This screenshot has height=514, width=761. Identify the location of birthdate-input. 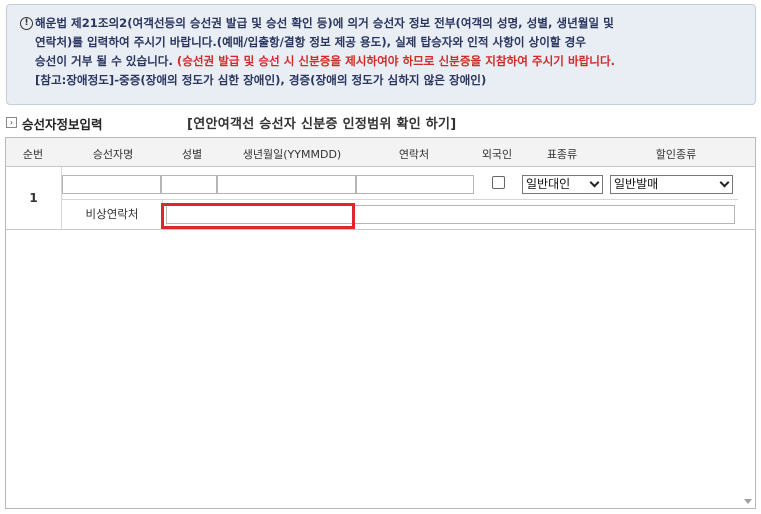
(286, 184).